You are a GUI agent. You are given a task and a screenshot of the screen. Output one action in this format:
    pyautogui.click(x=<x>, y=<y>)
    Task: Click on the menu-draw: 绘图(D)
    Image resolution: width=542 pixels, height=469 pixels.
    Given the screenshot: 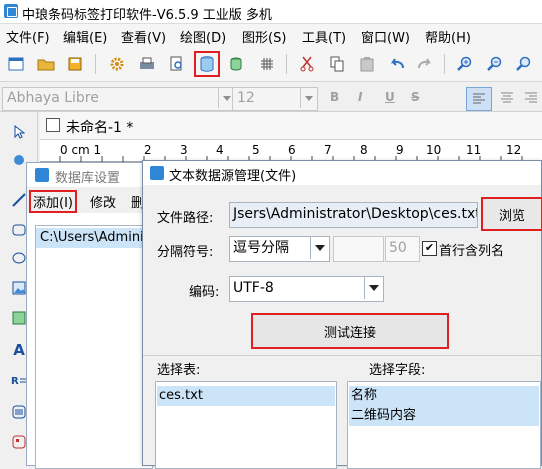 What is the action you would take?
    pyautogui.click(x=203, y=36)
    